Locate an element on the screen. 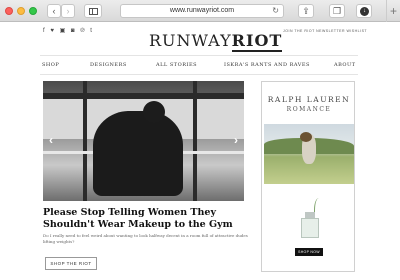 The image size is (400, 280). ad-photo is located at coordinates (309, 154).